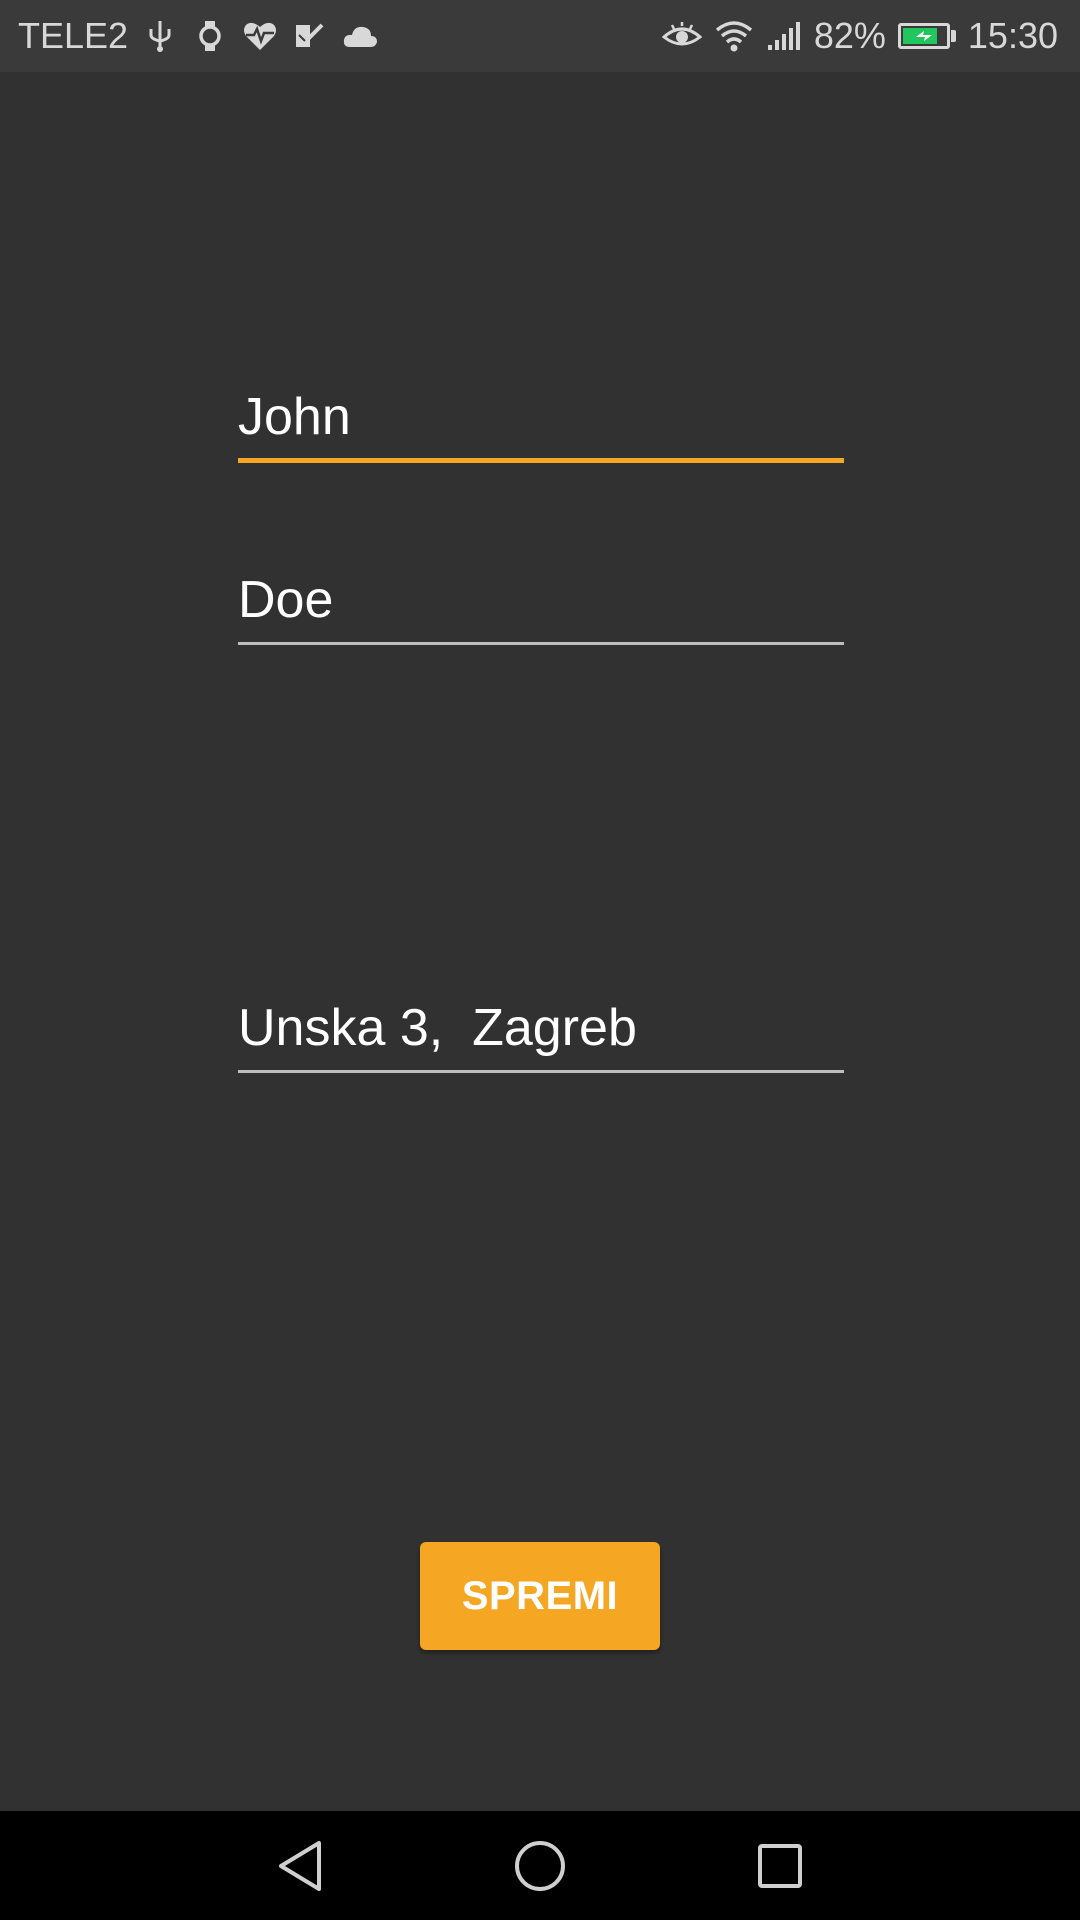 This screenshot has height=1920, width=1080. What do you see at coordinates (541, 1028) in the screenshot?
I see `address-value: Unska 3, Zagreb` at bounding box center [541, 1028].